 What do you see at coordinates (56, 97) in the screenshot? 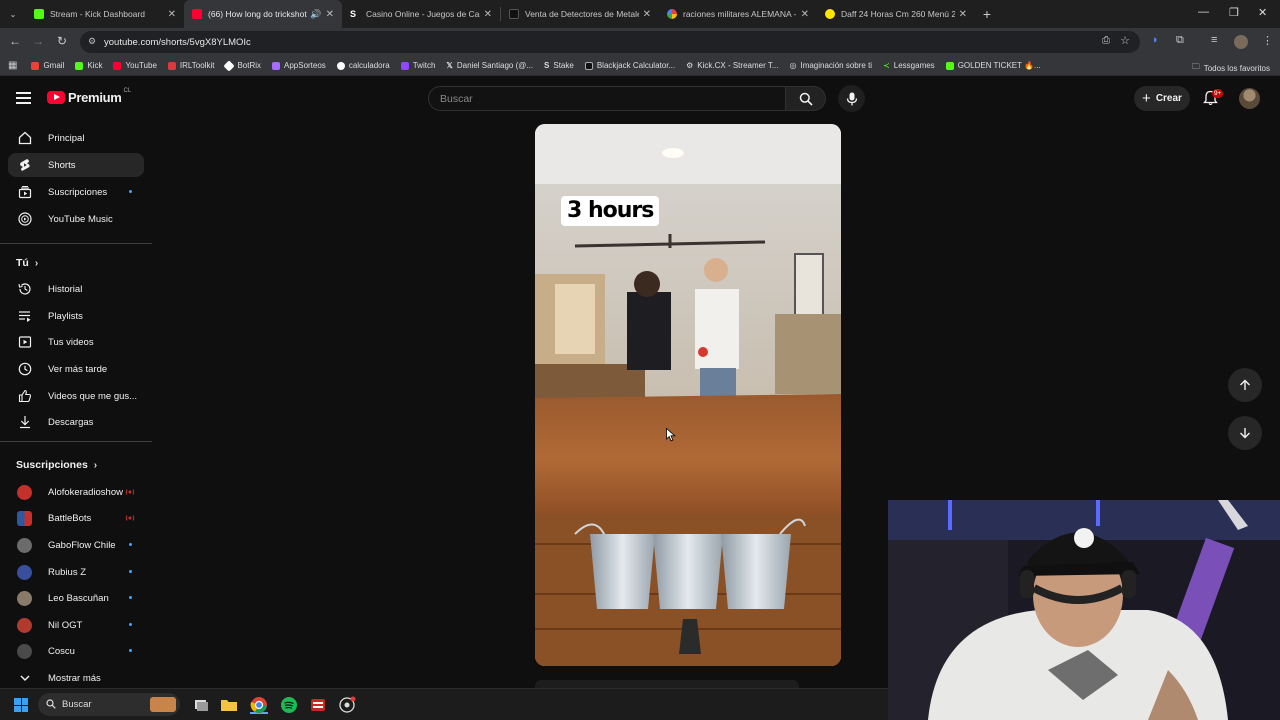
I see `youtube-play-icon` at bounding box center [56, 97].